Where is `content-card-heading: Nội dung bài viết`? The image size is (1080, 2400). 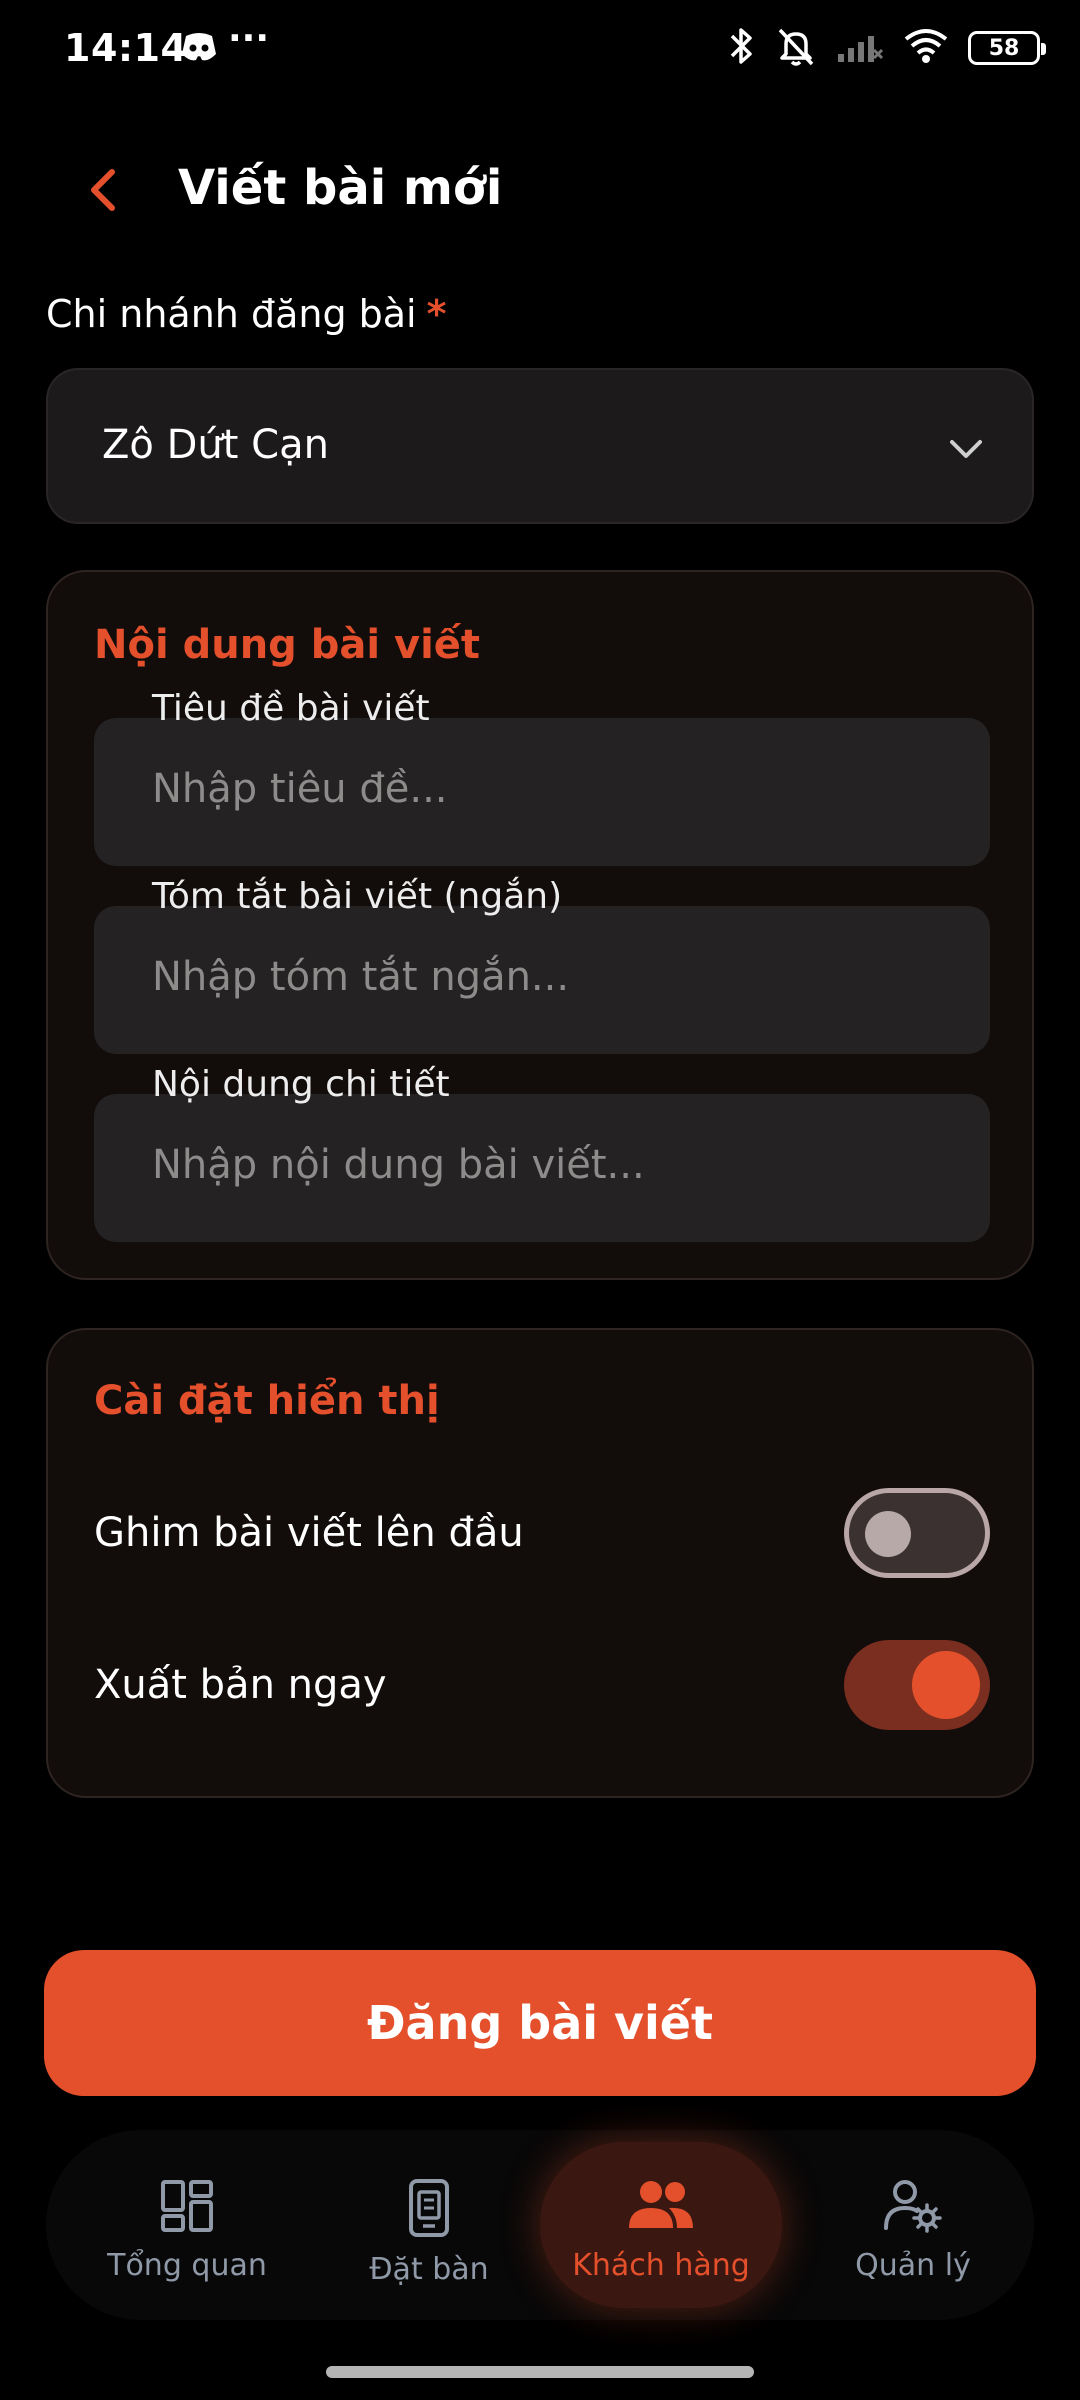
content-card-heading: Nội dung bài viết is located at coordinates (287, 645).